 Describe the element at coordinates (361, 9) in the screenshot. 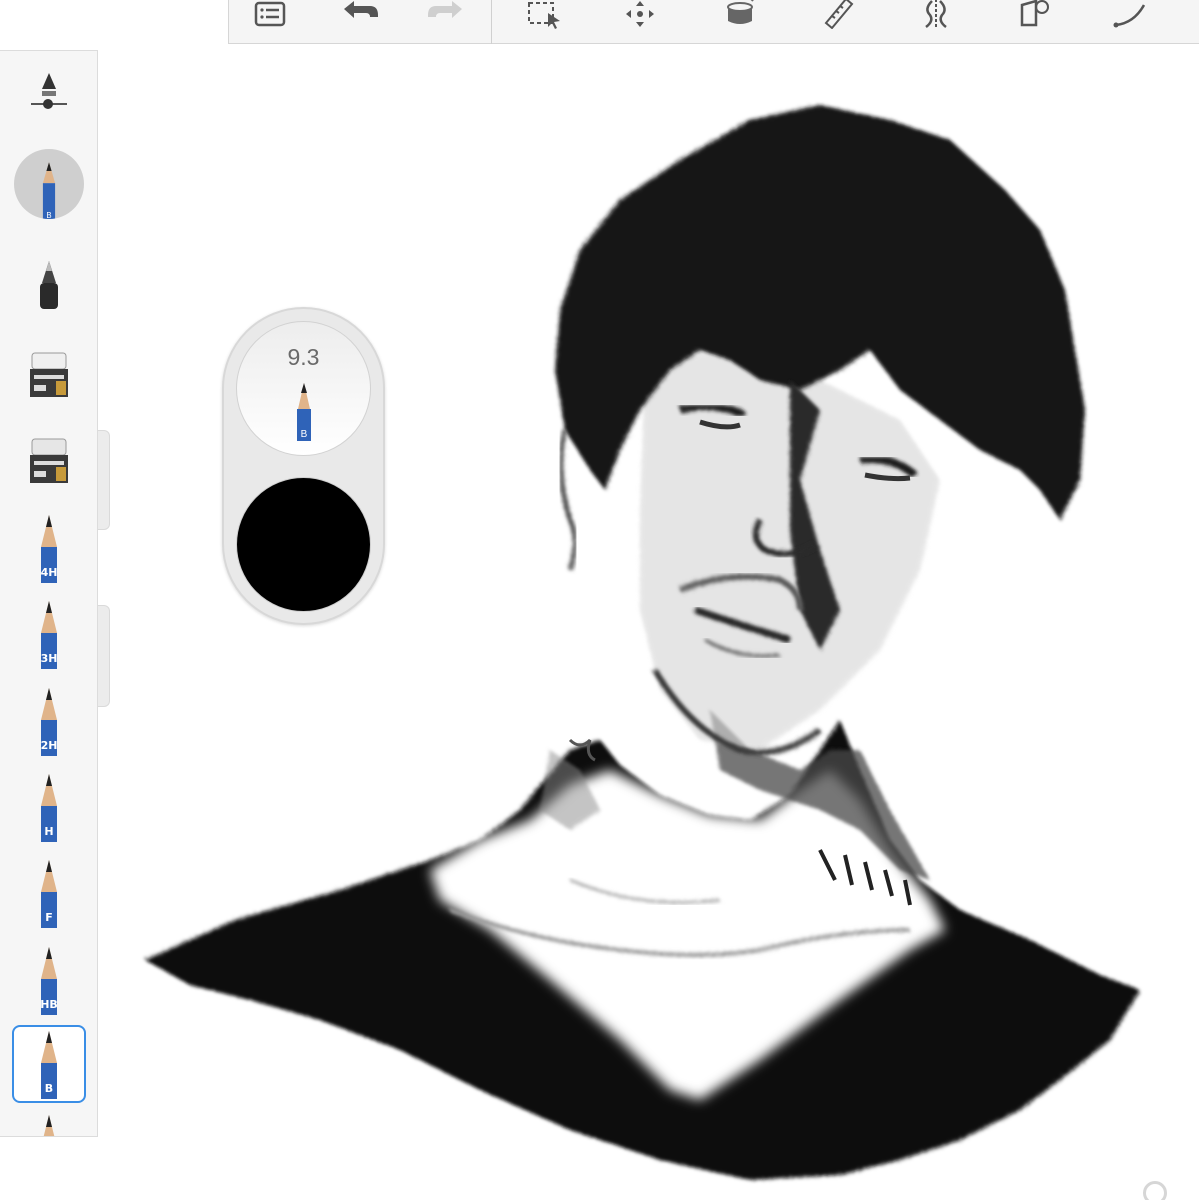

I see `undo-icon` at that location.